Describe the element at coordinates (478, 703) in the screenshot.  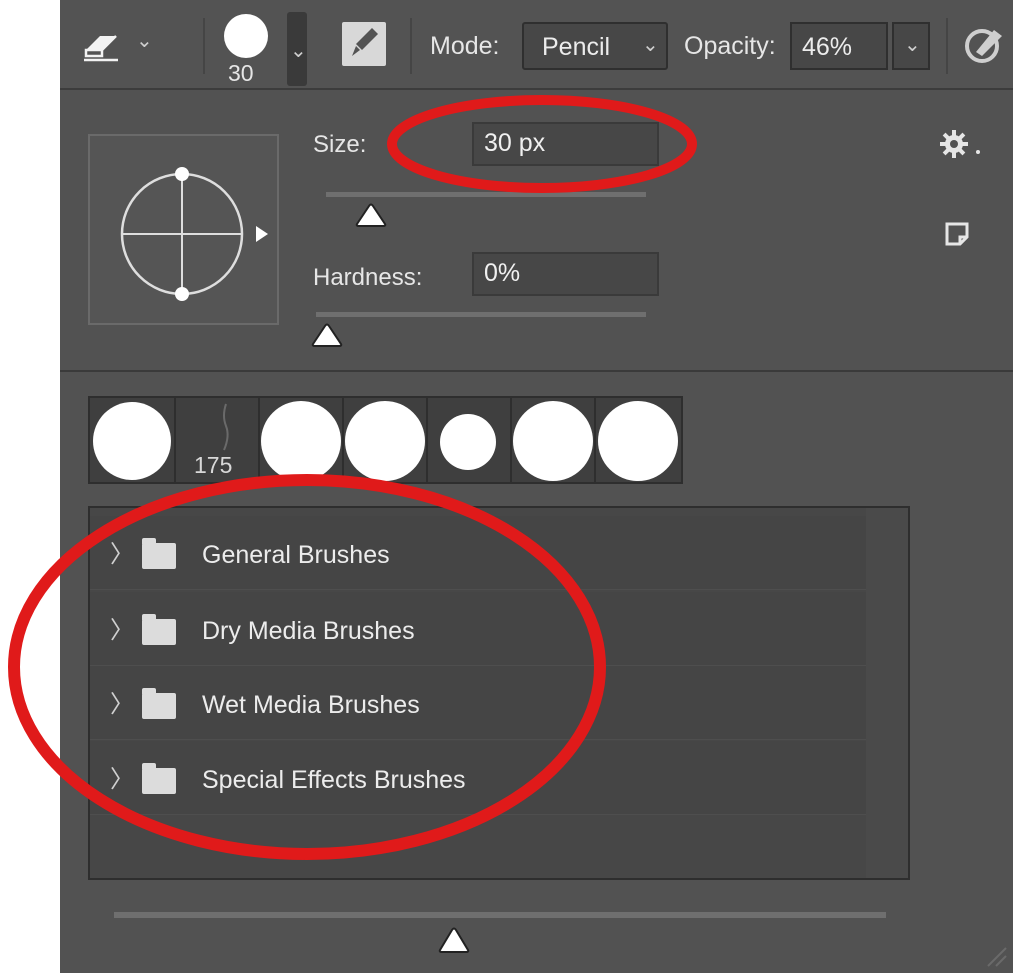
I see `brush-group-row: 〉 Wet Media Brushes` at that location.